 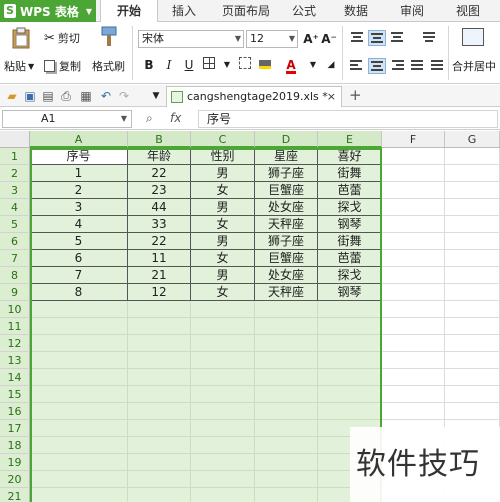 I want to click on table-cell: 处女座, so click(x=286, y=207).